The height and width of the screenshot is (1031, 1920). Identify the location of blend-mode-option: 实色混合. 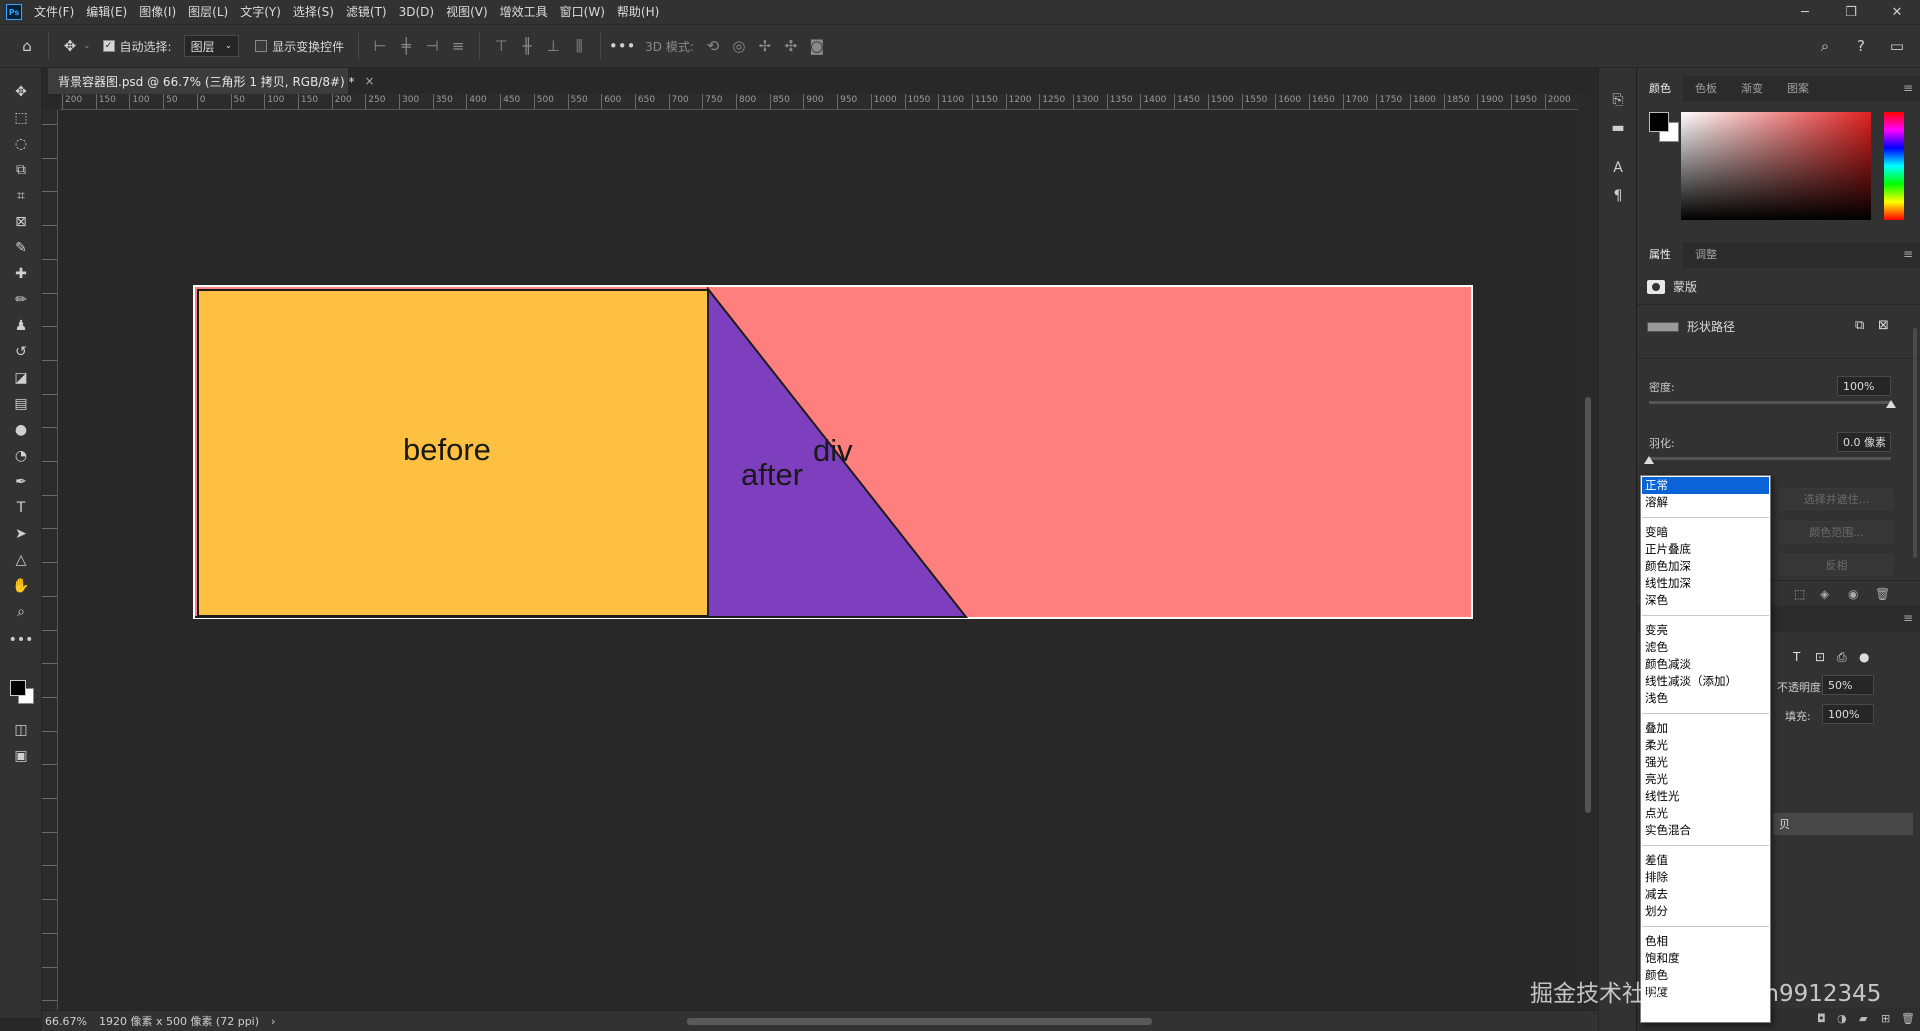
(1705, 830).